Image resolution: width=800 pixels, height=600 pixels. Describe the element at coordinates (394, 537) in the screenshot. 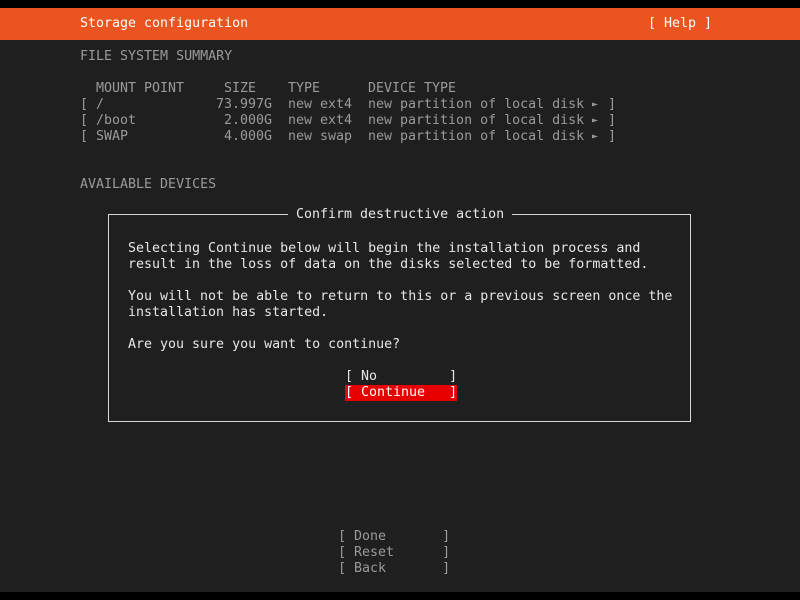

I see `done-button: [ Done ]` at that location.